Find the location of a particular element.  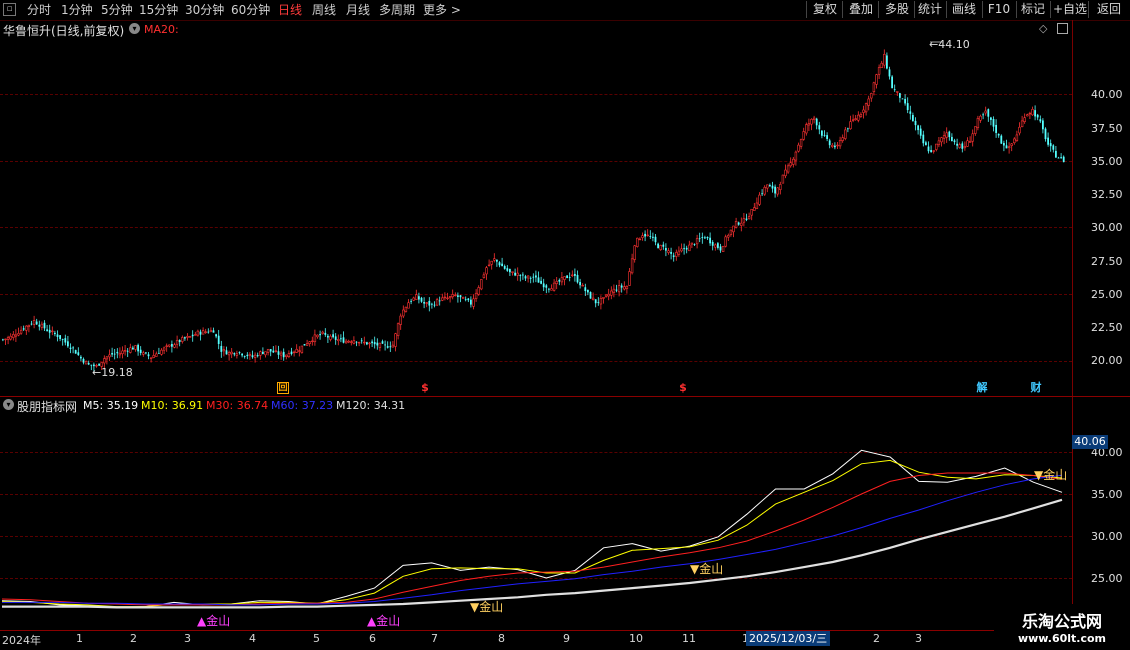

low-price-label: ←19.18 is located at coordinates (112, 372).